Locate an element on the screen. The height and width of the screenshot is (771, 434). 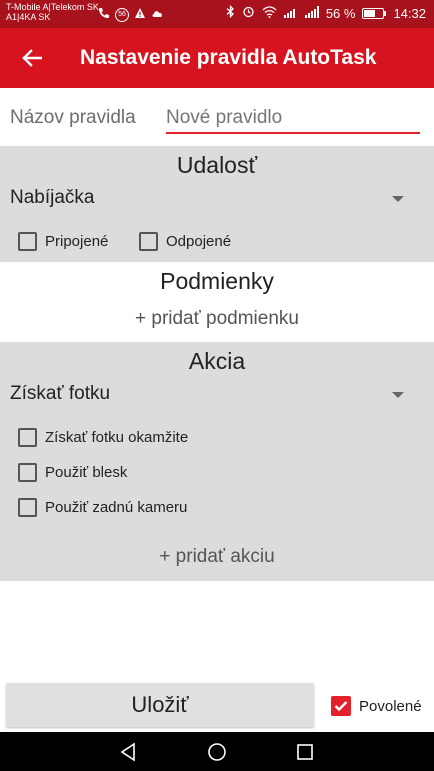
cloud-icon is located at coordinates (157, 14).